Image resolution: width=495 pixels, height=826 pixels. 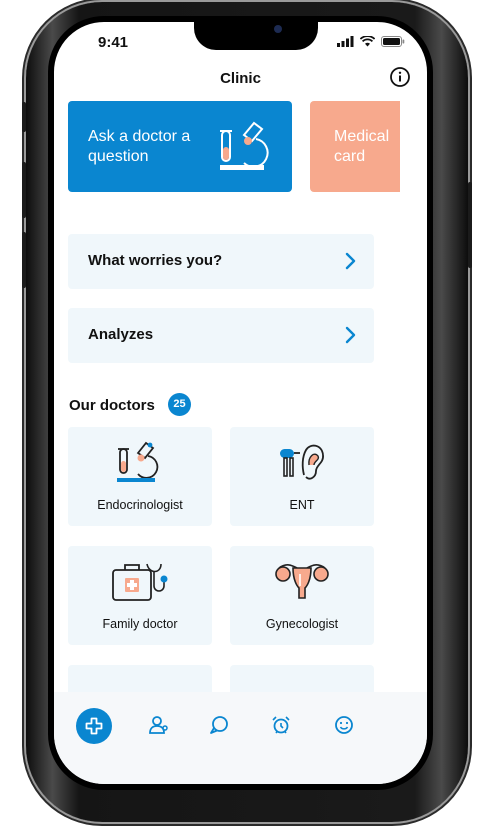 I want to click on power-button, so click(x=470, y=225).